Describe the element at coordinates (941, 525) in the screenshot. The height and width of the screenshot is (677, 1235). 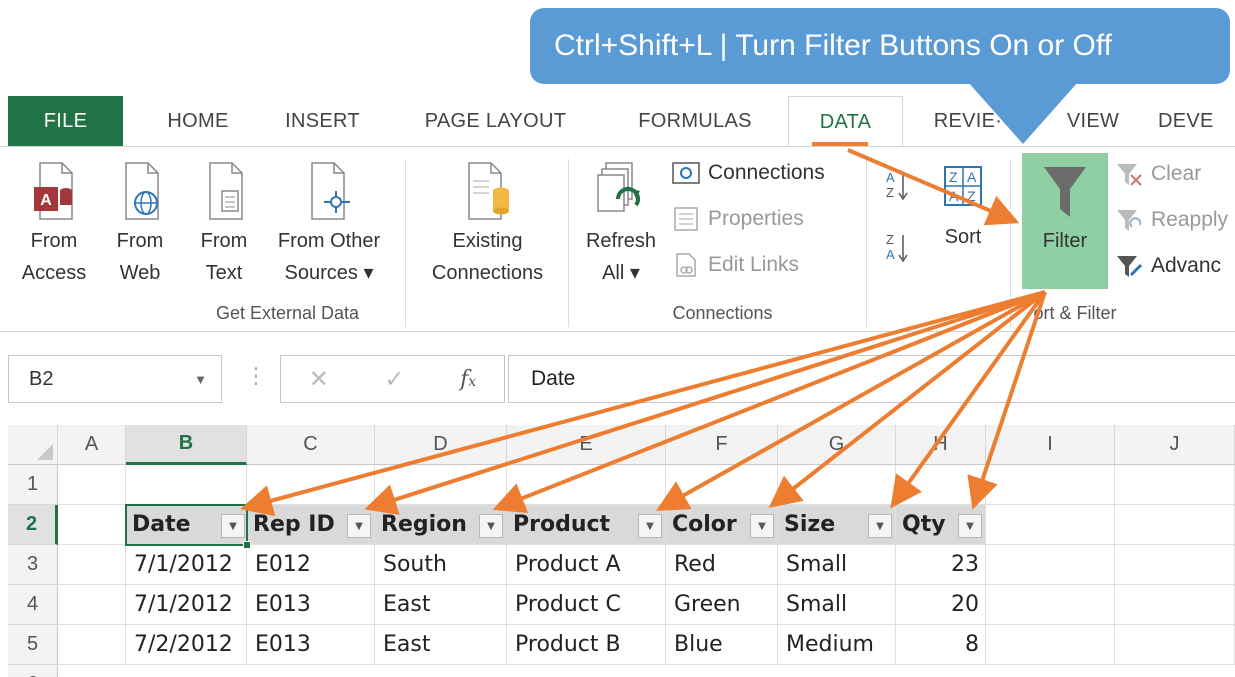
I see `table-header-qty: Qty ▼` at that location.